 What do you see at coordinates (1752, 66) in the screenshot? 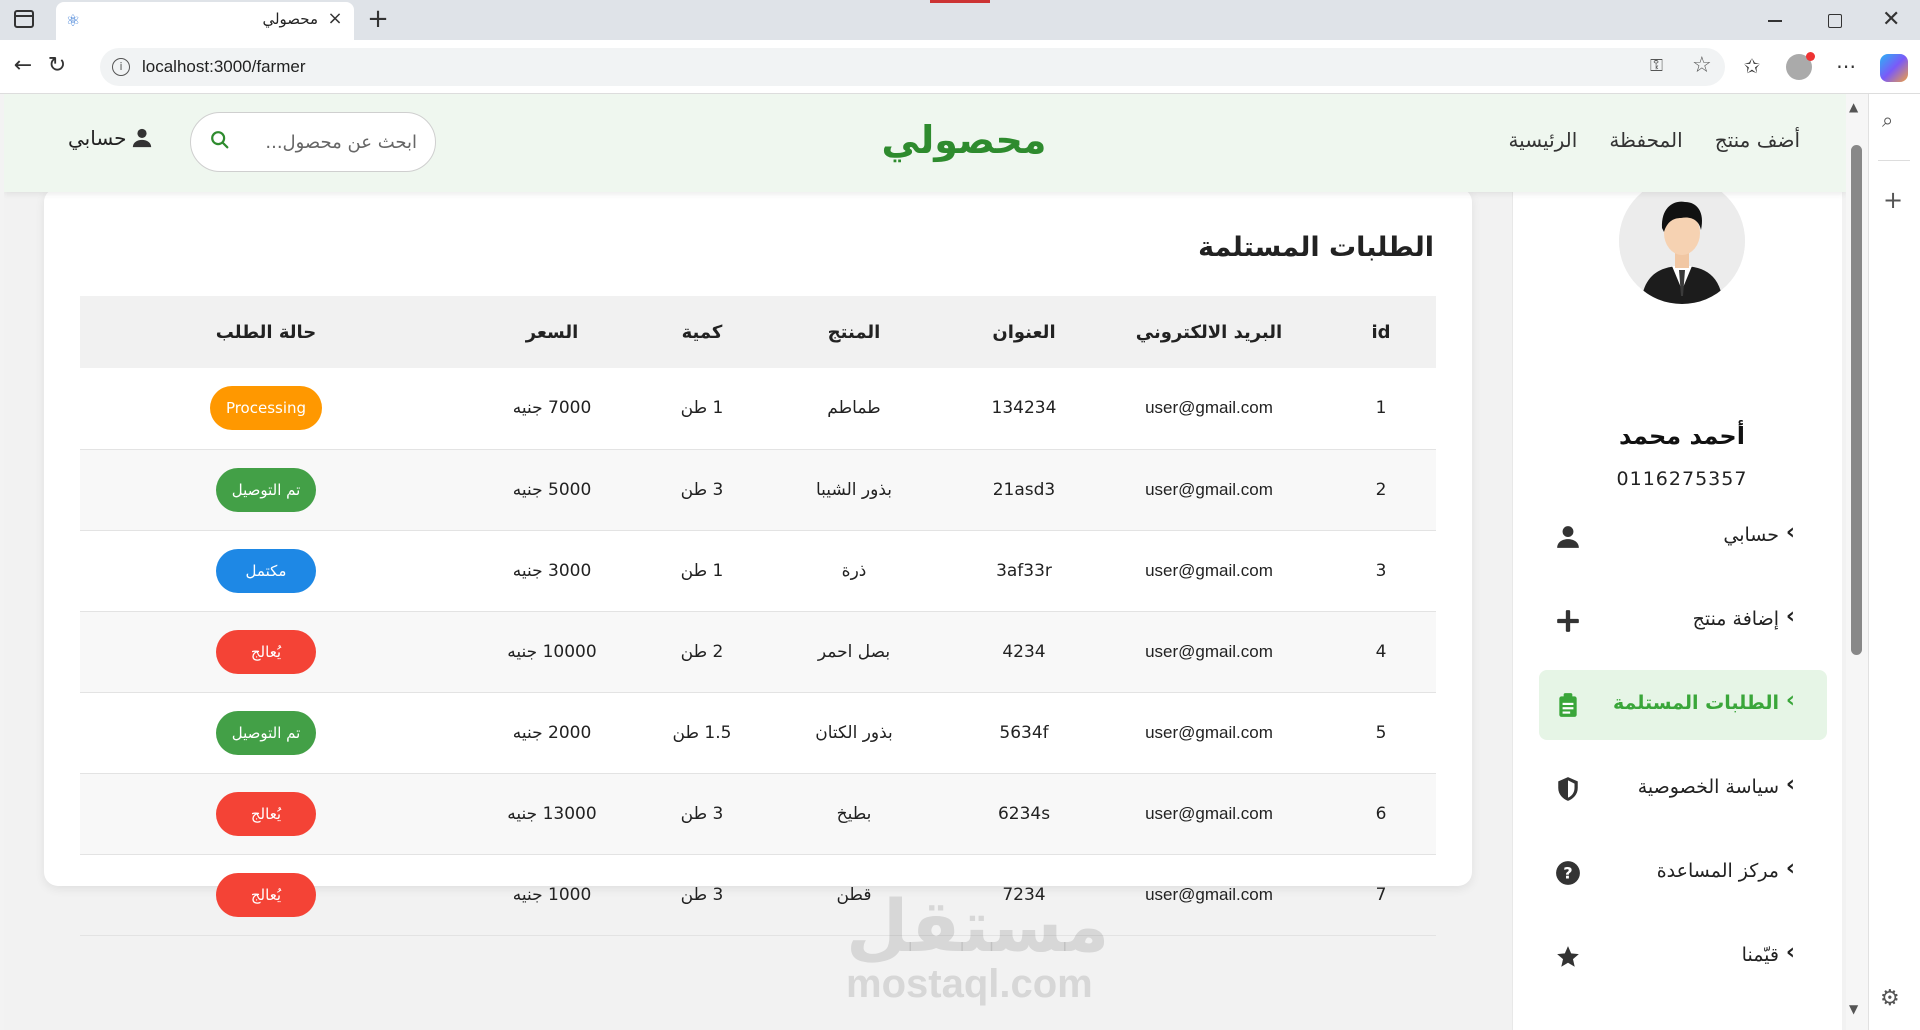
I see `favorites-icon: ✩` at bounding box center [1752, 66].